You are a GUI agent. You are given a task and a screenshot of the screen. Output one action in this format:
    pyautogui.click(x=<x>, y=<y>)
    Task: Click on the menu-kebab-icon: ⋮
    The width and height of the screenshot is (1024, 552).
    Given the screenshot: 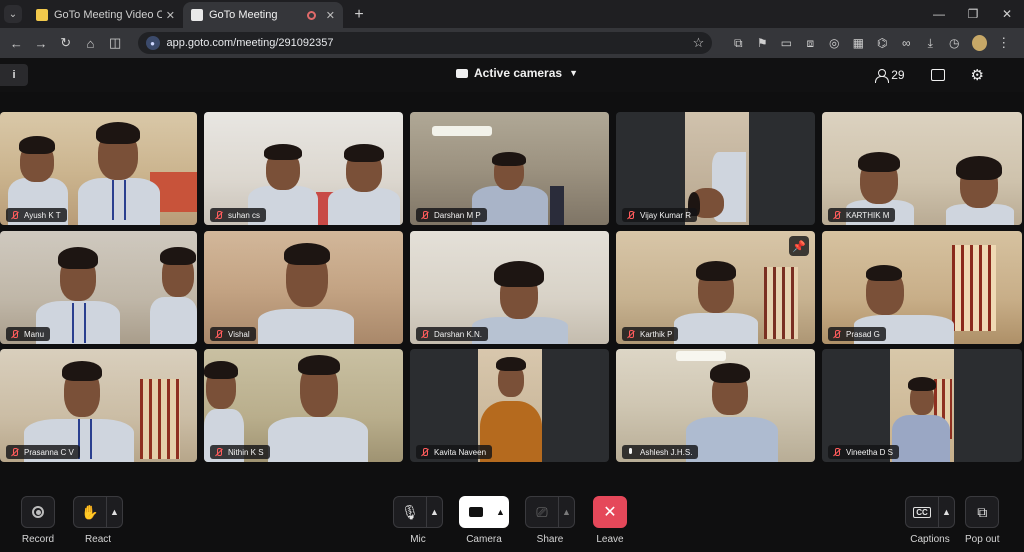 What is the action you would take?
    pyautogui.click(x=1003, y=43)
    